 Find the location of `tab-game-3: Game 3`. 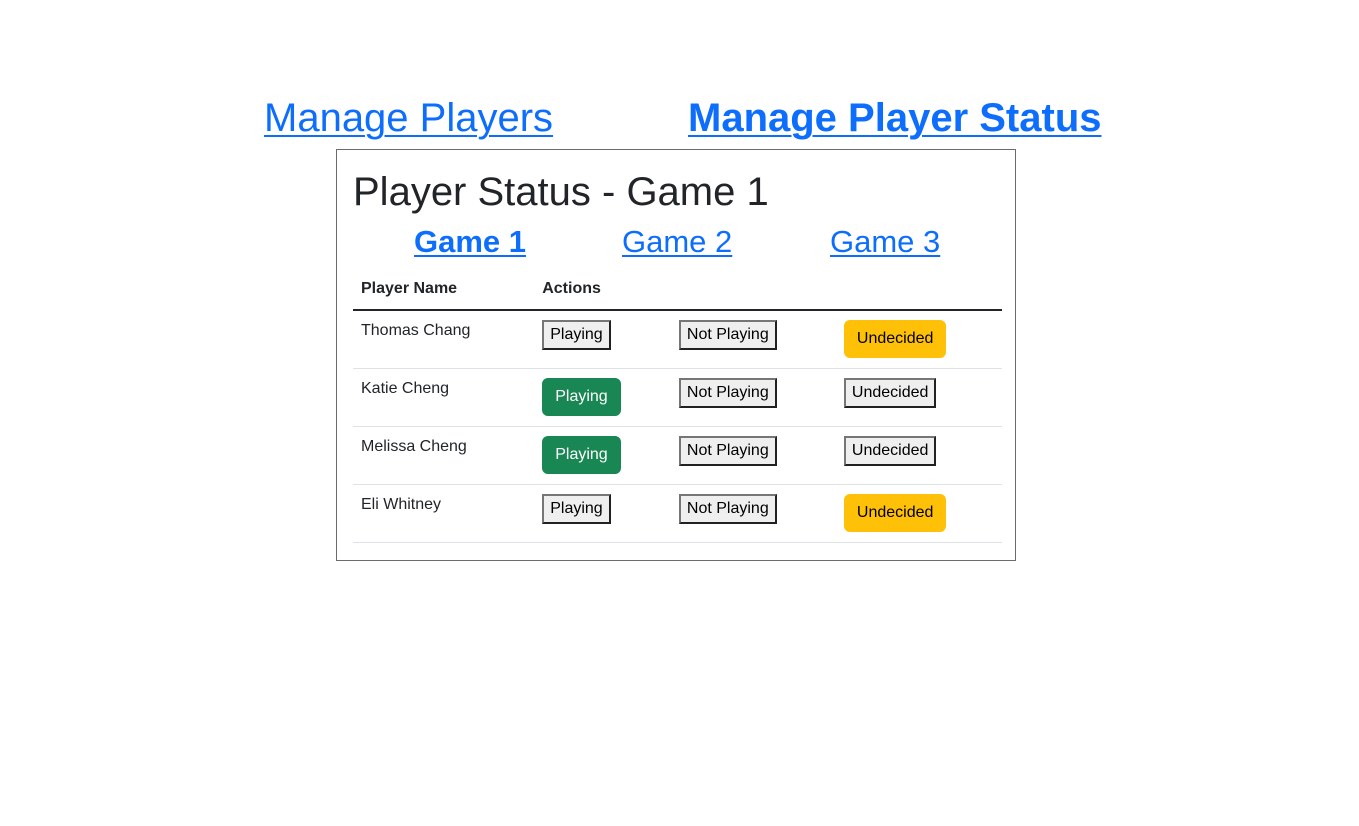

tab-game-3: Game 3 is located at coordinates (885, 242).